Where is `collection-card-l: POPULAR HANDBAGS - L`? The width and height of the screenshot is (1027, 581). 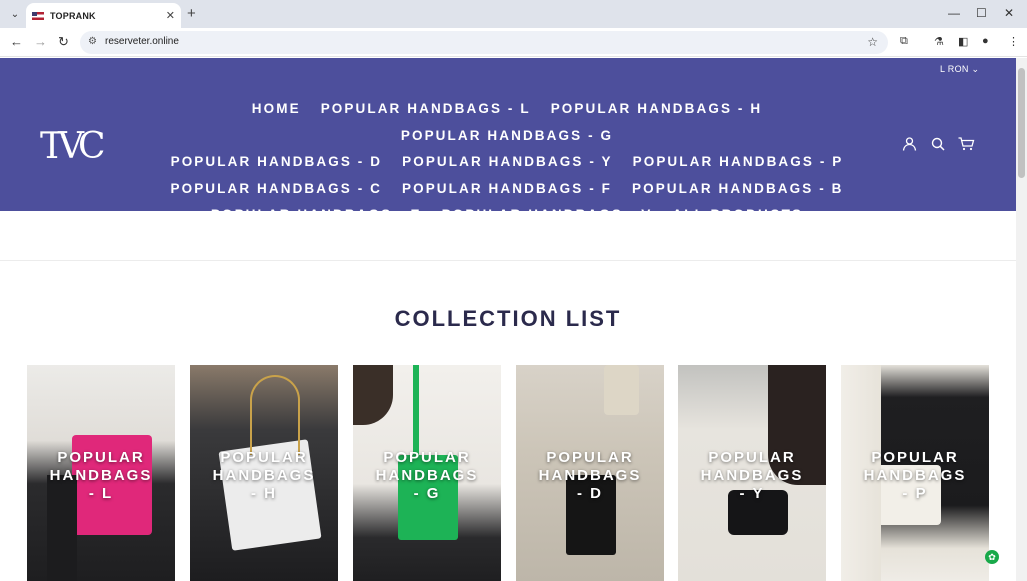 collection-card-l: POPULAR HANDBAGS - L is located at coordinates (101, 473).